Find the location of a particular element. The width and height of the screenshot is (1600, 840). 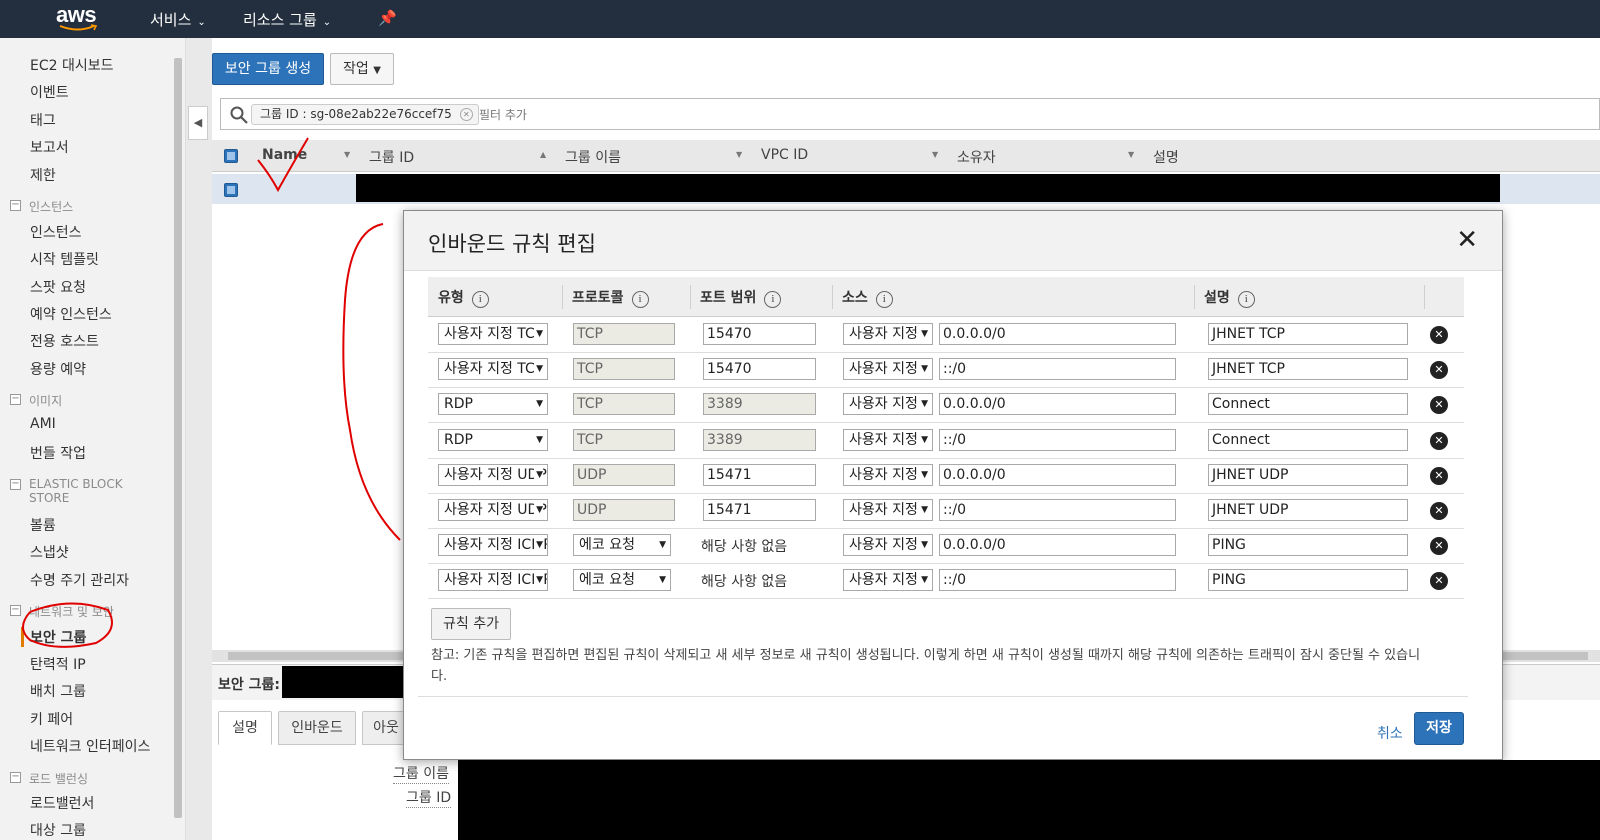

sidebar-item-top-1: 이벤트 is located at coordinates (49, 92).